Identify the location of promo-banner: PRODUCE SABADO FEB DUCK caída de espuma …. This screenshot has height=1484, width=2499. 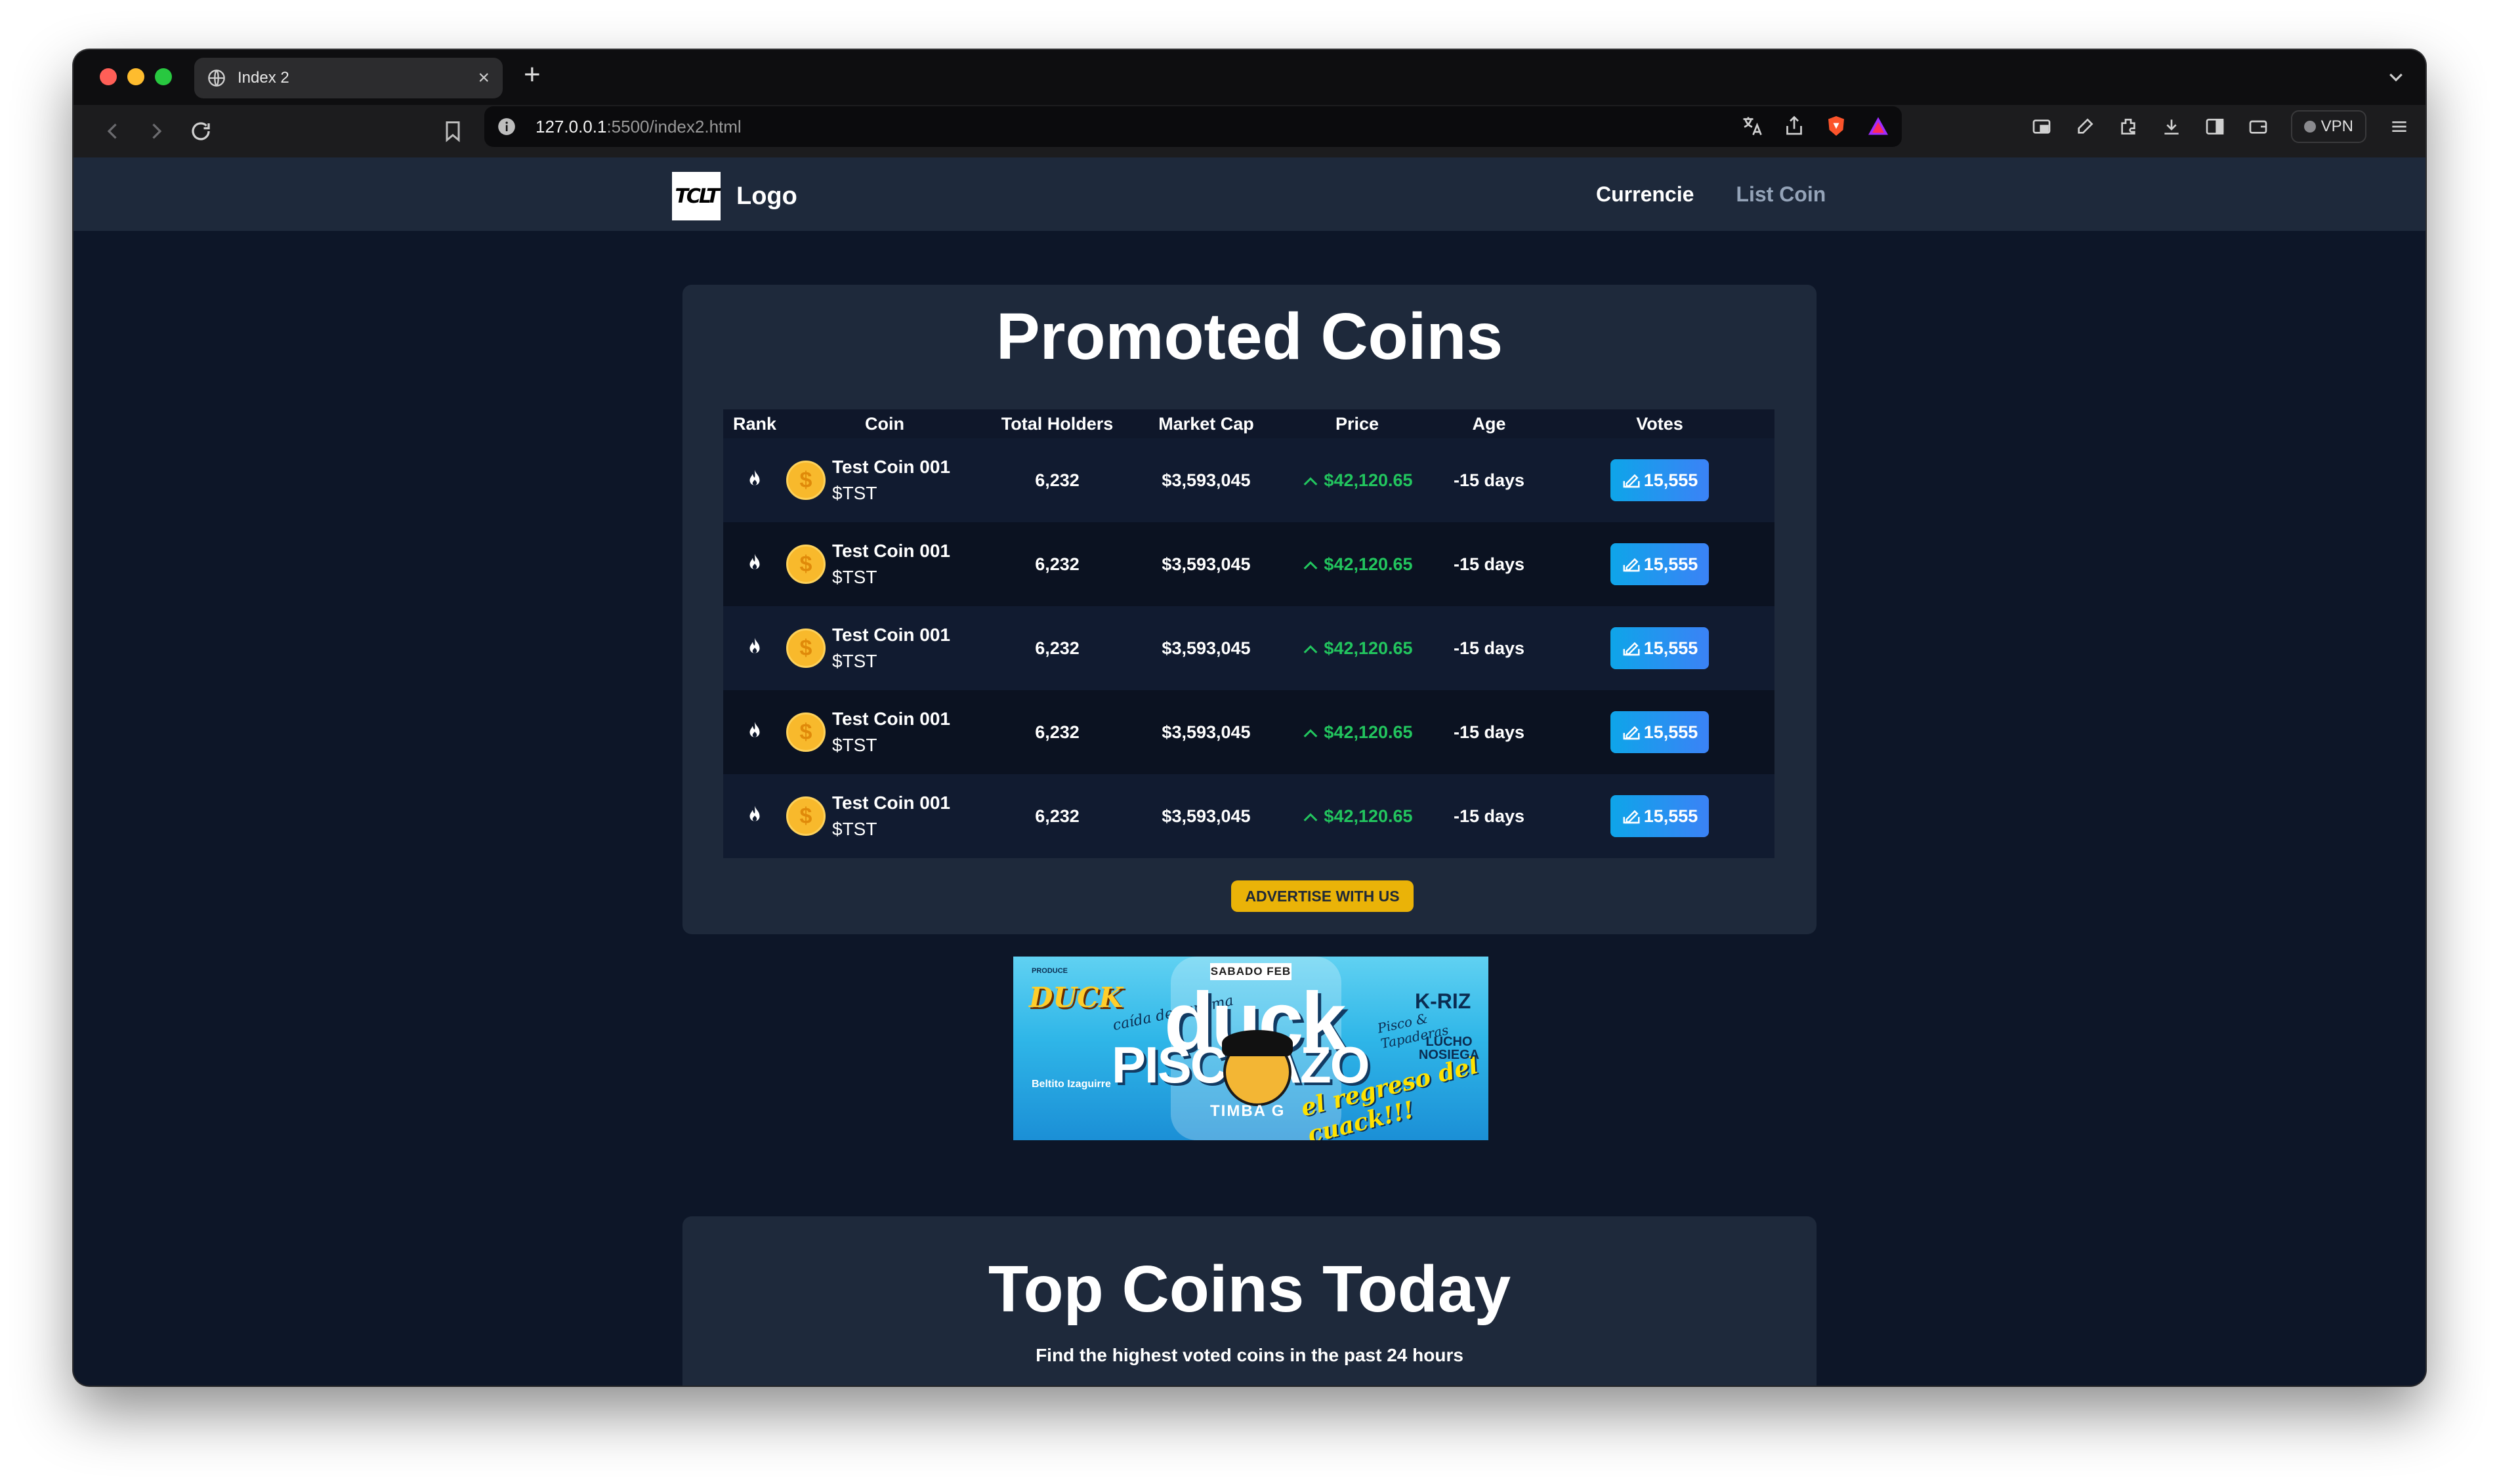
(1250, 1048).